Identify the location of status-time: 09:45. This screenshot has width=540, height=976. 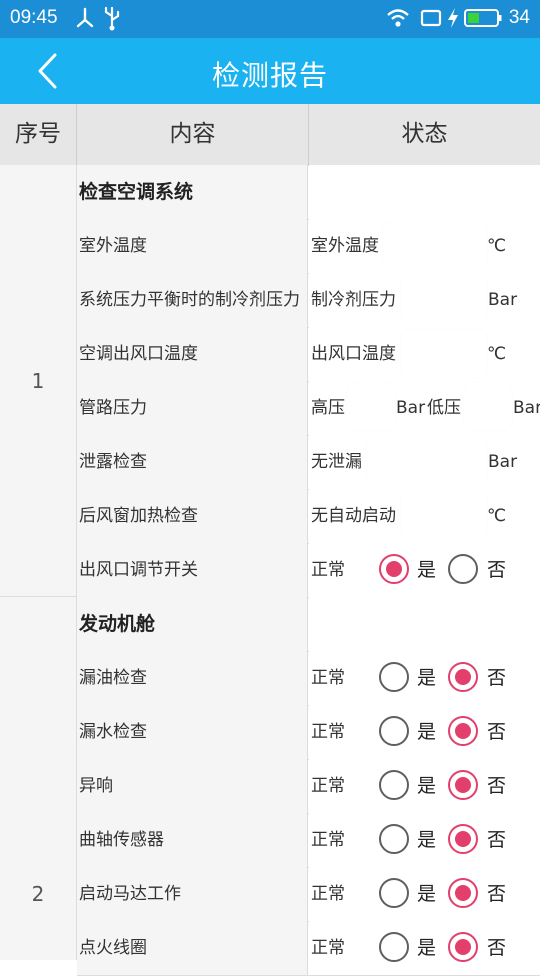
(34, 17).